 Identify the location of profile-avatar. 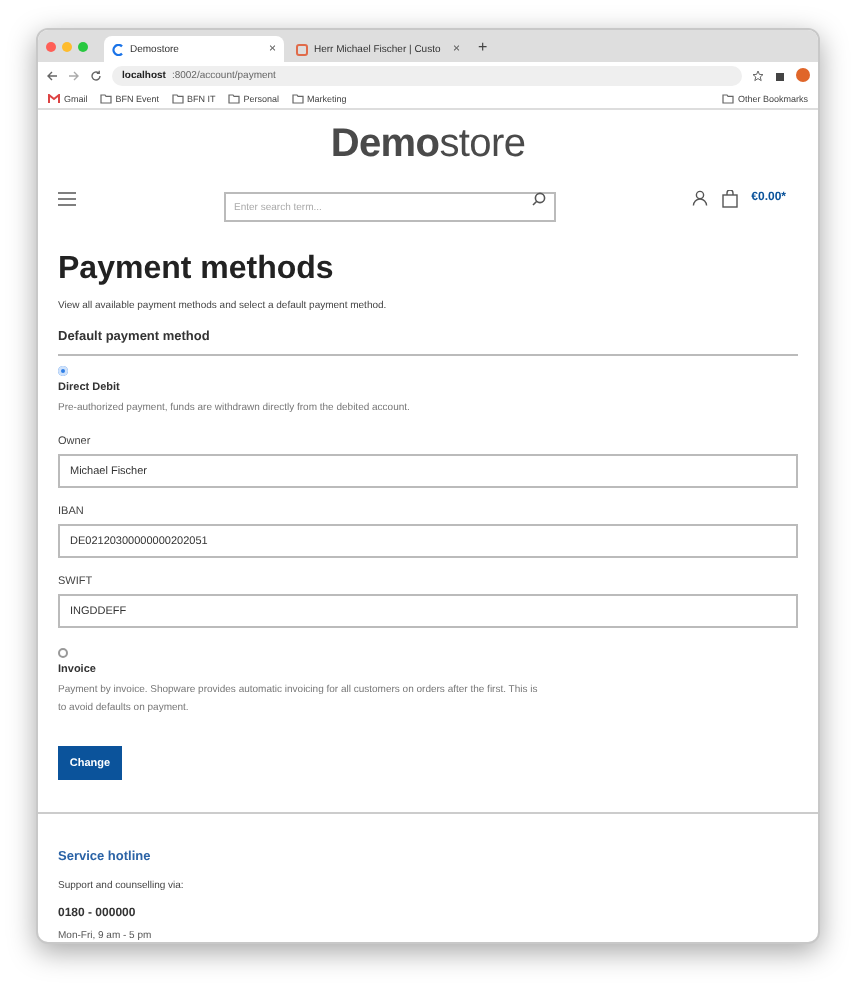
(803, 75).